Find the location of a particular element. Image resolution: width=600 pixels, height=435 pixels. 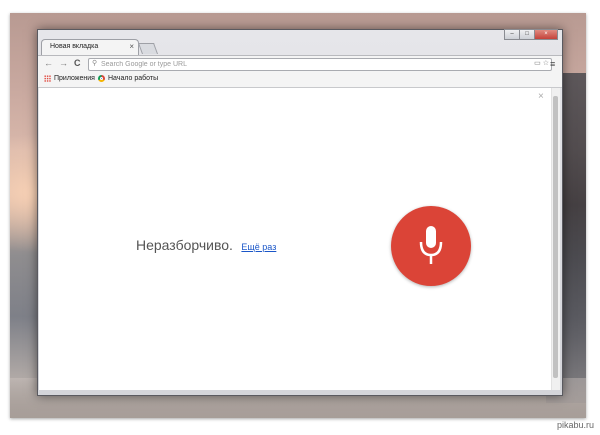

search-icon: ⚲ is located at coordinates (95, 63).